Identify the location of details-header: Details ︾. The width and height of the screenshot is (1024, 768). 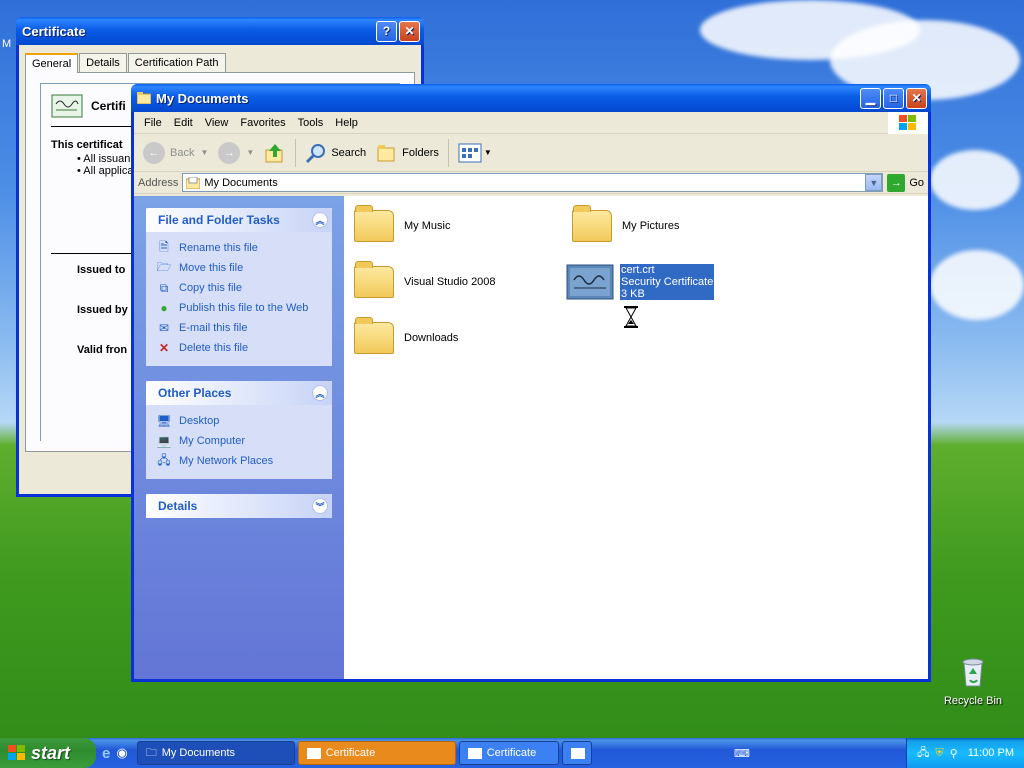
(239, 506).